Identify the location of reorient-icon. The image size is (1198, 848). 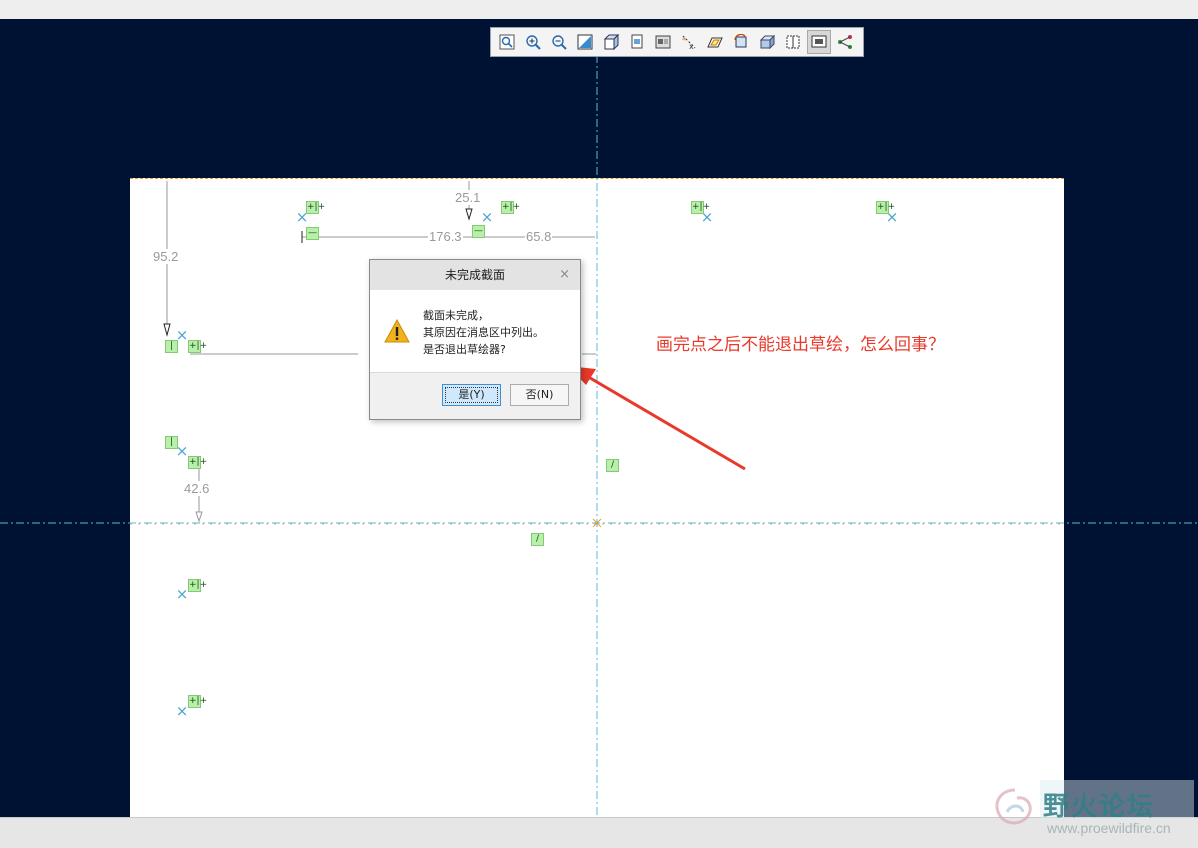
(741, 42).